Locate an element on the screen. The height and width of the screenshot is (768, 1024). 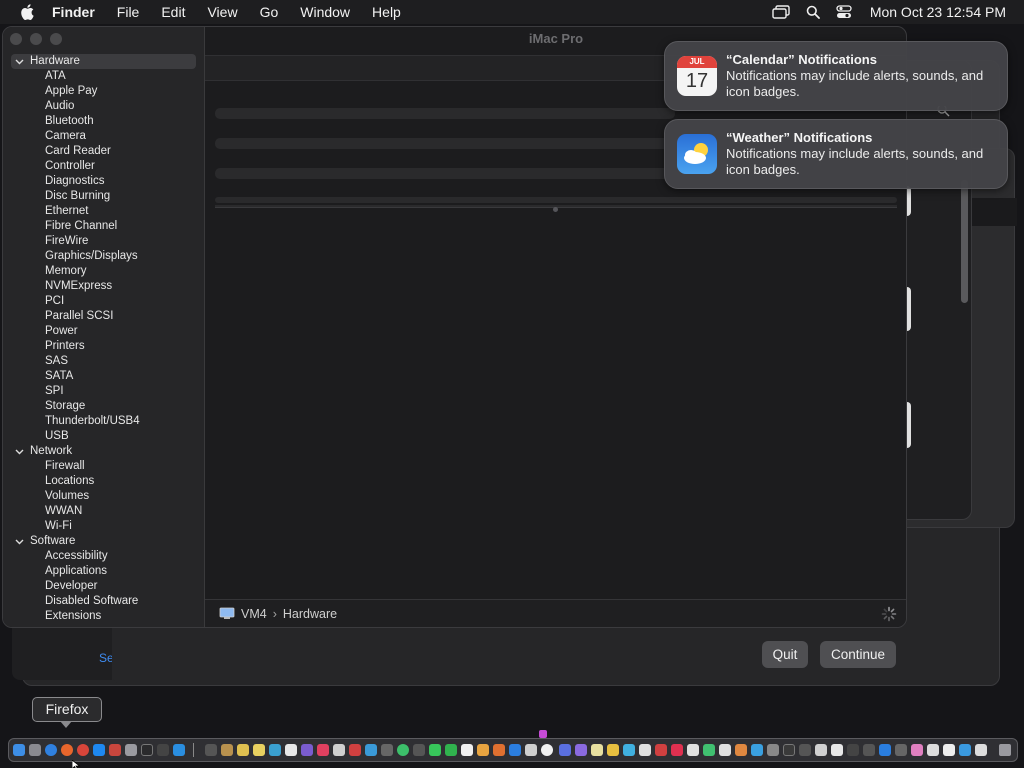
apple-menu-icon is located at coordinates (27, 12).